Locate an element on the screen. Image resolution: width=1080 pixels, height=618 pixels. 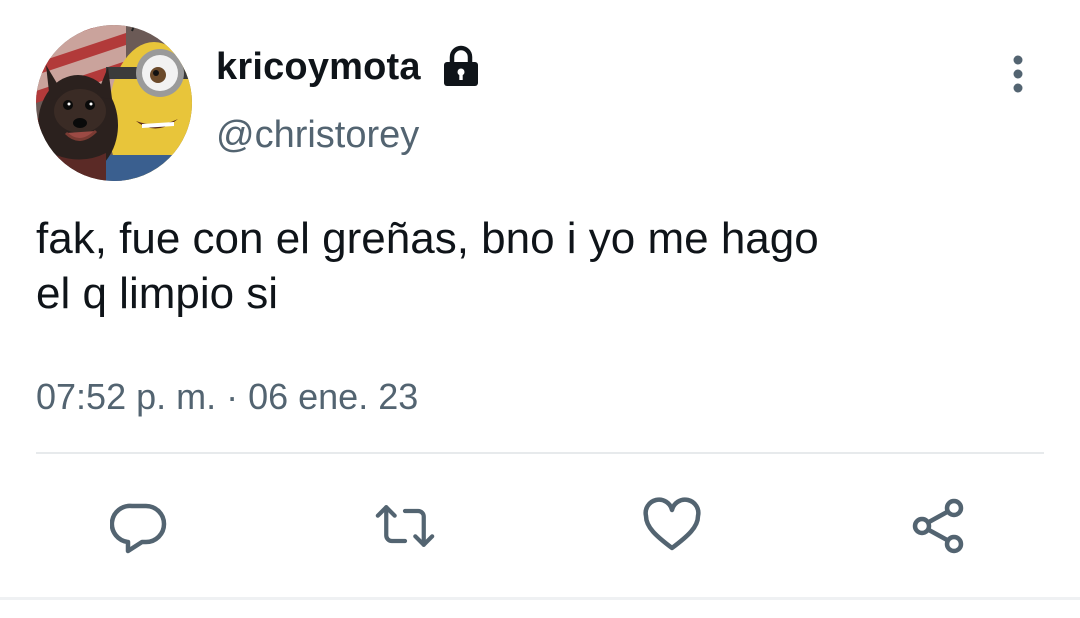
like-button is located at coordinates (672, 526).